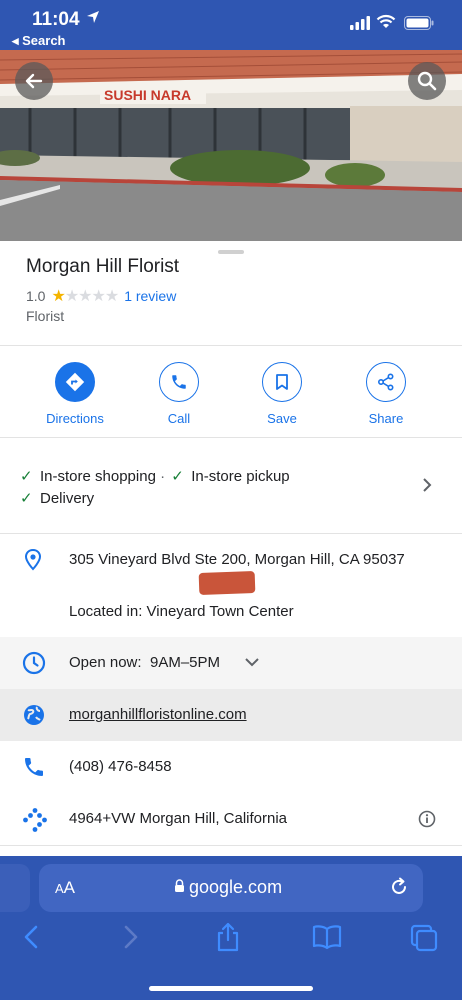  What do you see at coordinates (231, 25) in the screenshot?
I see `status-bar: 11:04 ◂ Search` at bounding box center [231, 25].